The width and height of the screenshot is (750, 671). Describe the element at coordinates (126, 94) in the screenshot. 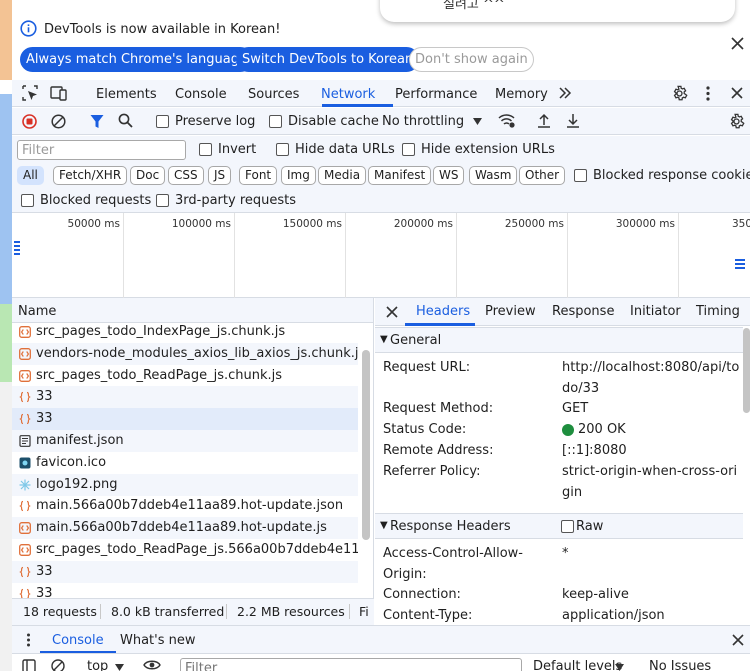

I see `tab-elements: Elements` at that location.